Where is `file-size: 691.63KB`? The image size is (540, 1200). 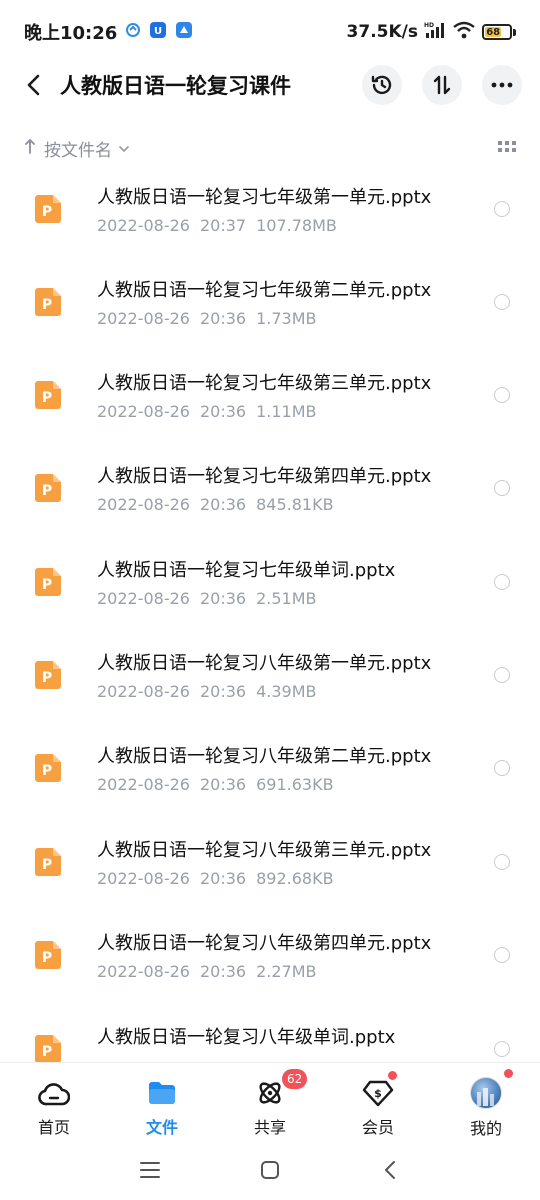 file-size: 691.63KB is located at coordinates (295, 784).